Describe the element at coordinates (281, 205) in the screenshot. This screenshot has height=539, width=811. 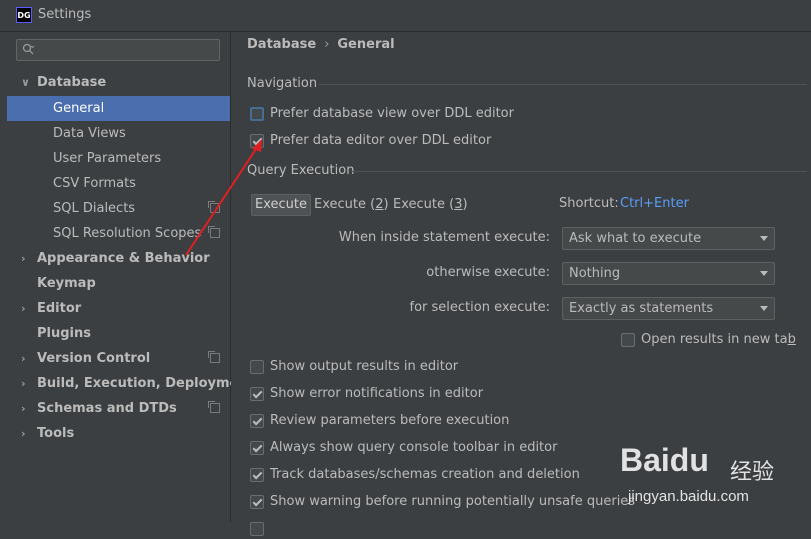
I see `tab-execute: Execute` at that location.